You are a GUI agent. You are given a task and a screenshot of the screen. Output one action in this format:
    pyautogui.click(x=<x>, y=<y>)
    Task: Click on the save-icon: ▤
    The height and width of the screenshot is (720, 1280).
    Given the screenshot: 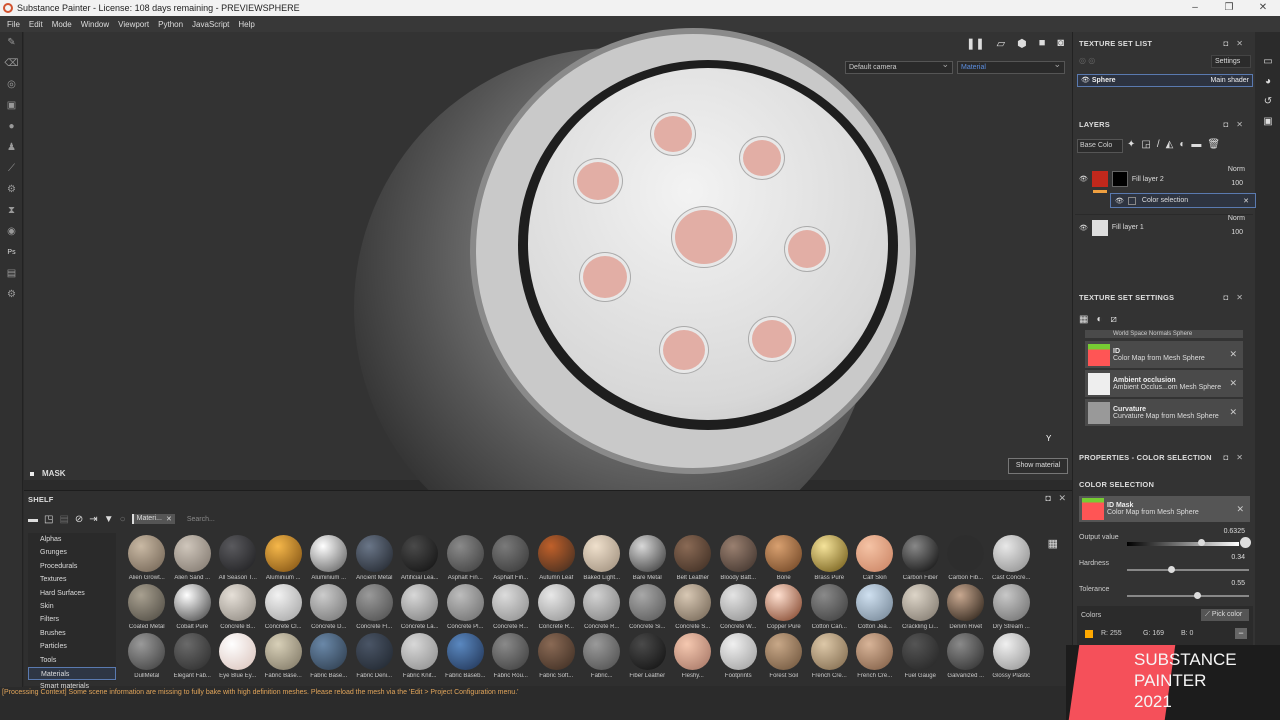 What is the action you would take?
    pyautogui.click(x=63, y=519)
    